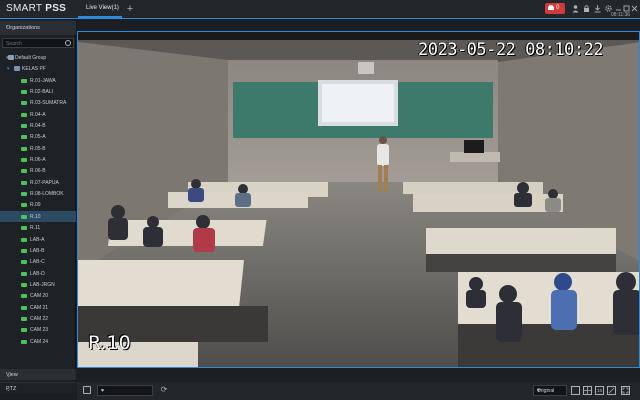 The image size is (640, 400). I want to click on add-tab-button: +, so click(130, 9).